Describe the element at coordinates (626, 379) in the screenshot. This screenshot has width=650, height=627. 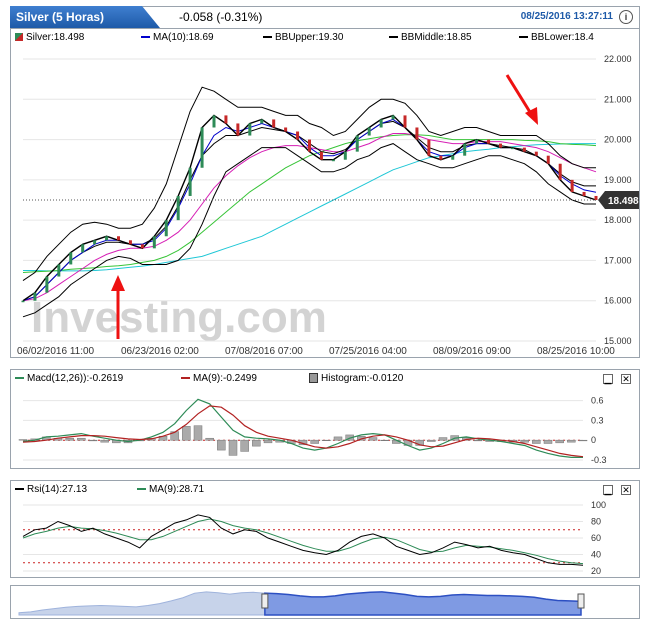
I see `close-macd-button: ✕` at that location.